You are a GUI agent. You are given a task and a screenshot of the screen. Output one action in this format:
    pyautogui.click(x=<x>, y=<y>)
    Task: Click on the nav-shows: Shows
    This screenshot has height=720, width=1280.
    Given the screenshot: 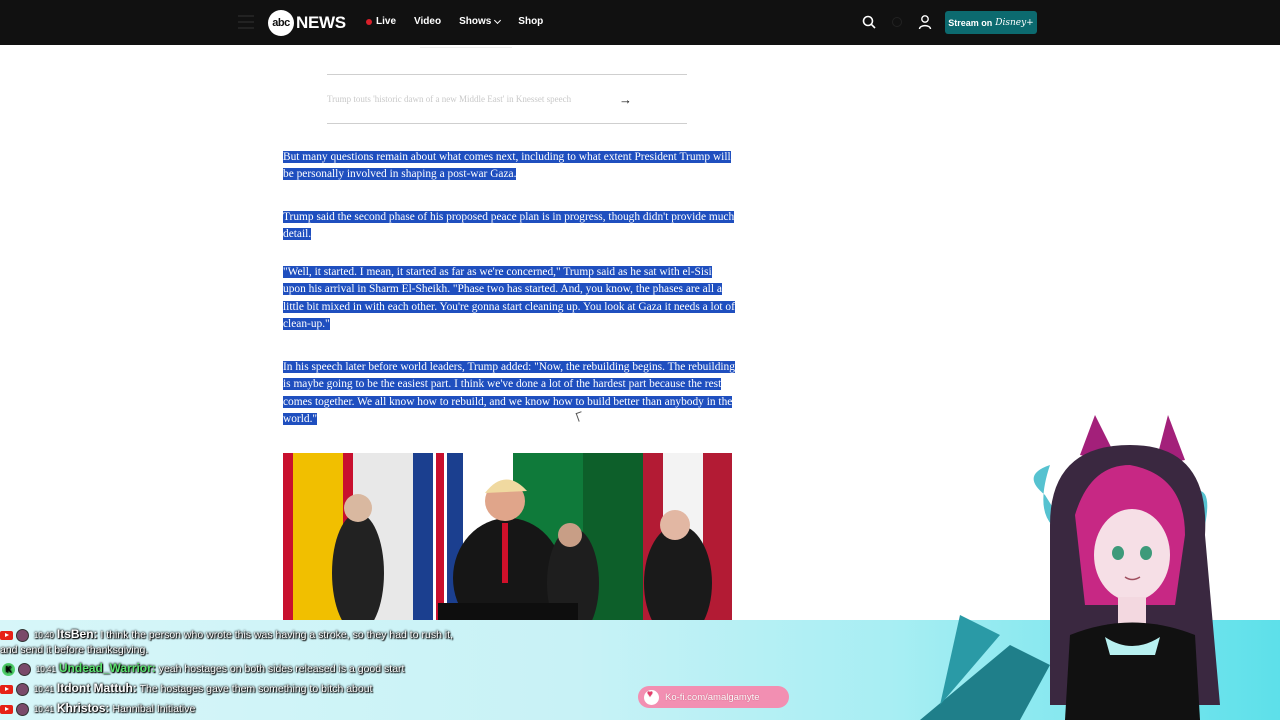 What is the action you would take?
    pyautogui.click(x=480, y=21)
    